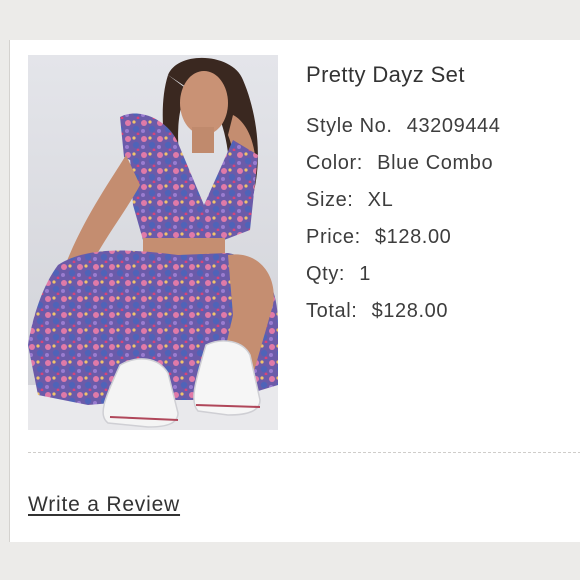 The height and width of the screenshot is (580, 580). I want to click on quantity-value: 1, so click(365, 274).